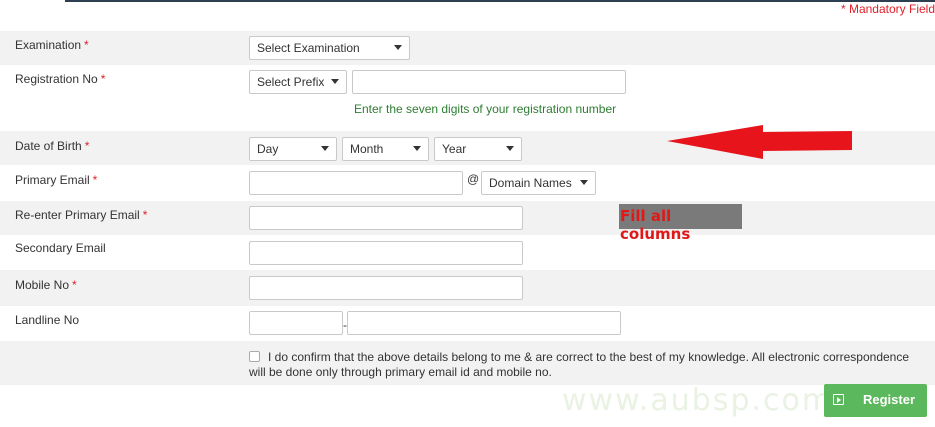 The image size is (935, 427). Describe the element at coordinates (386, 218) in the screenshot. I see `reenter-email-input` at that location.